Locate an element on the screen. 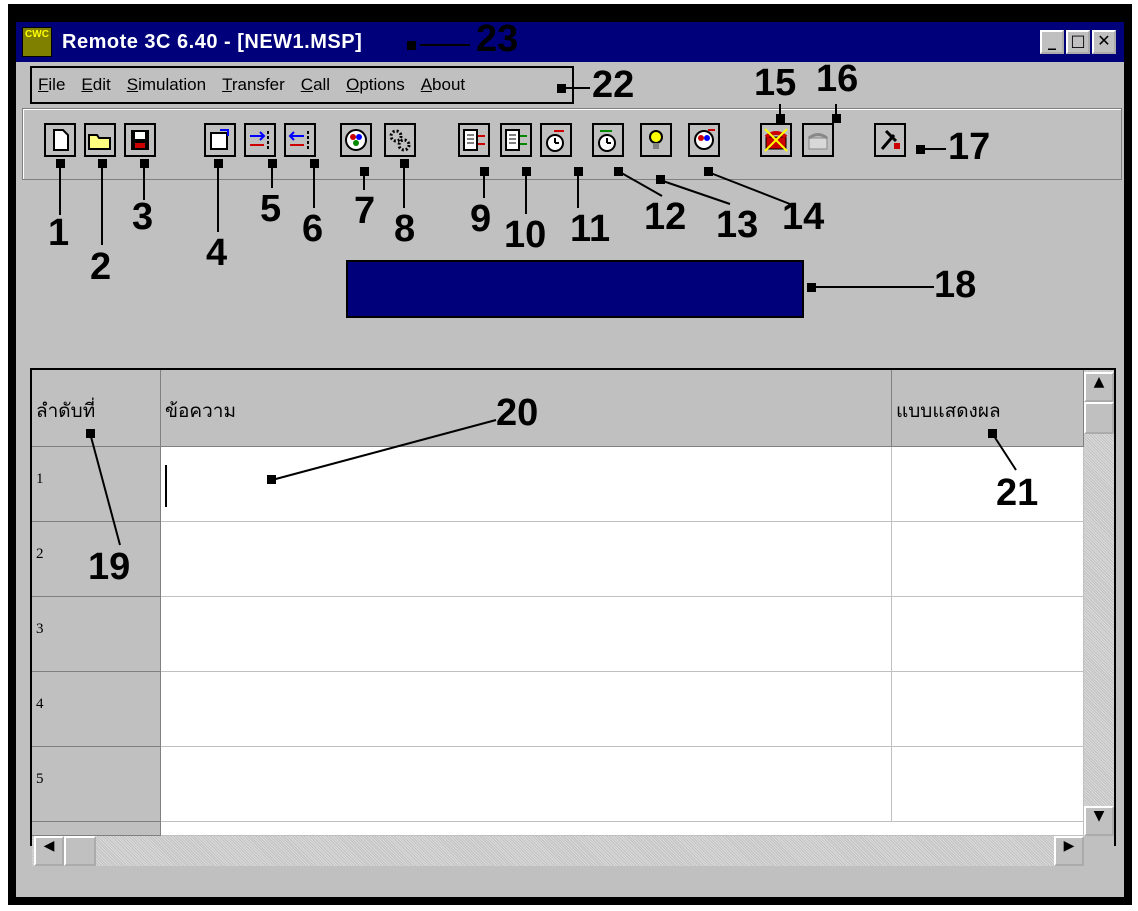 The image size is (1138, 911). callout-4: 4 is located at coordinates (217, 253).